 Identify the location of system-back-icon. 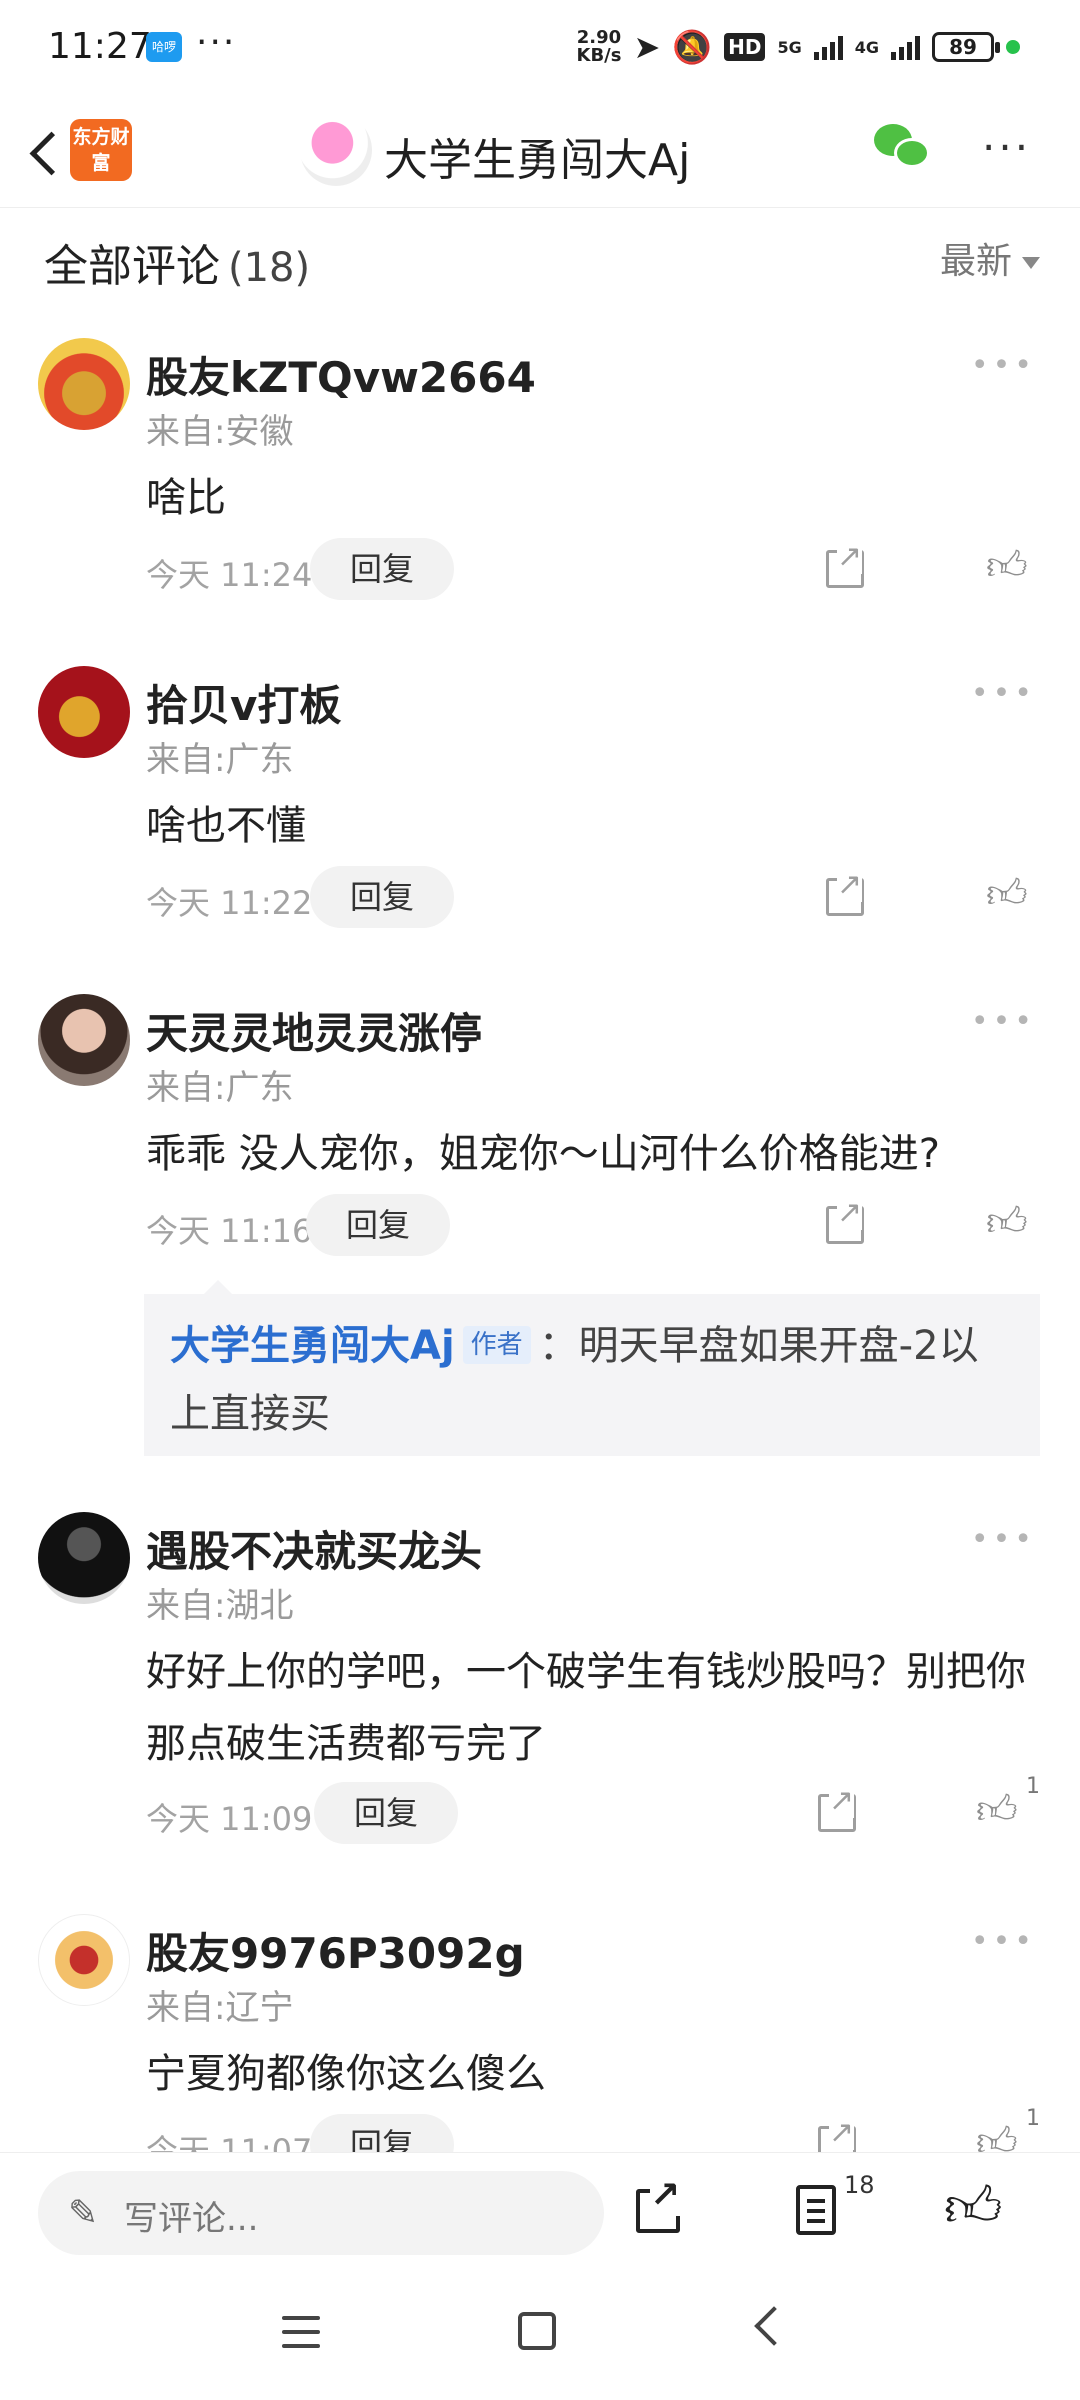
(774, 2326).